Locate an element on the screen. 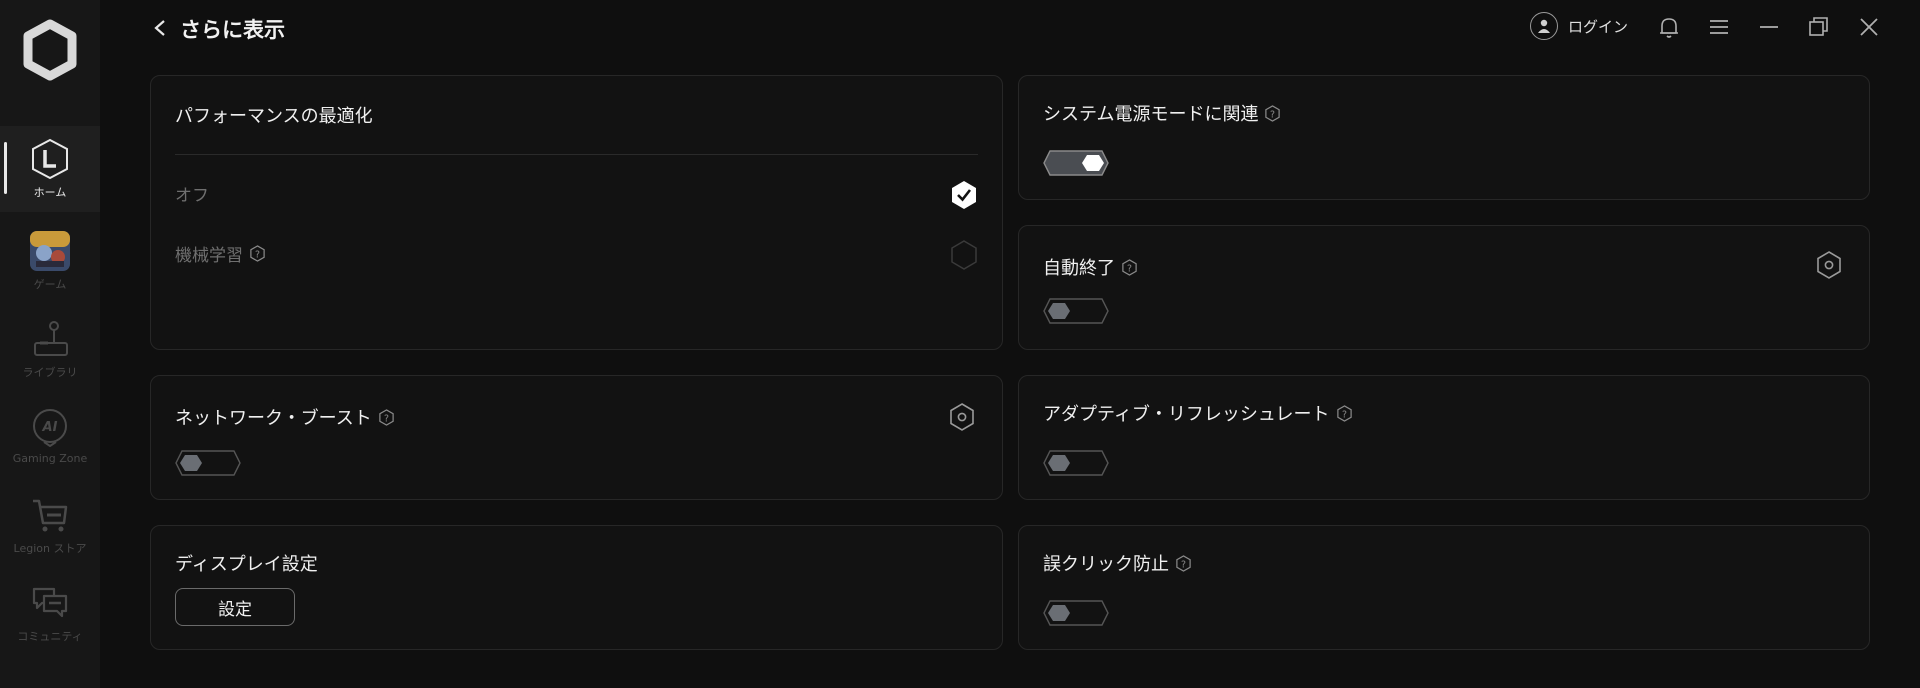 This screenshot has width=1920, height=688. restore-icon is located at coordinates (1818, 26).